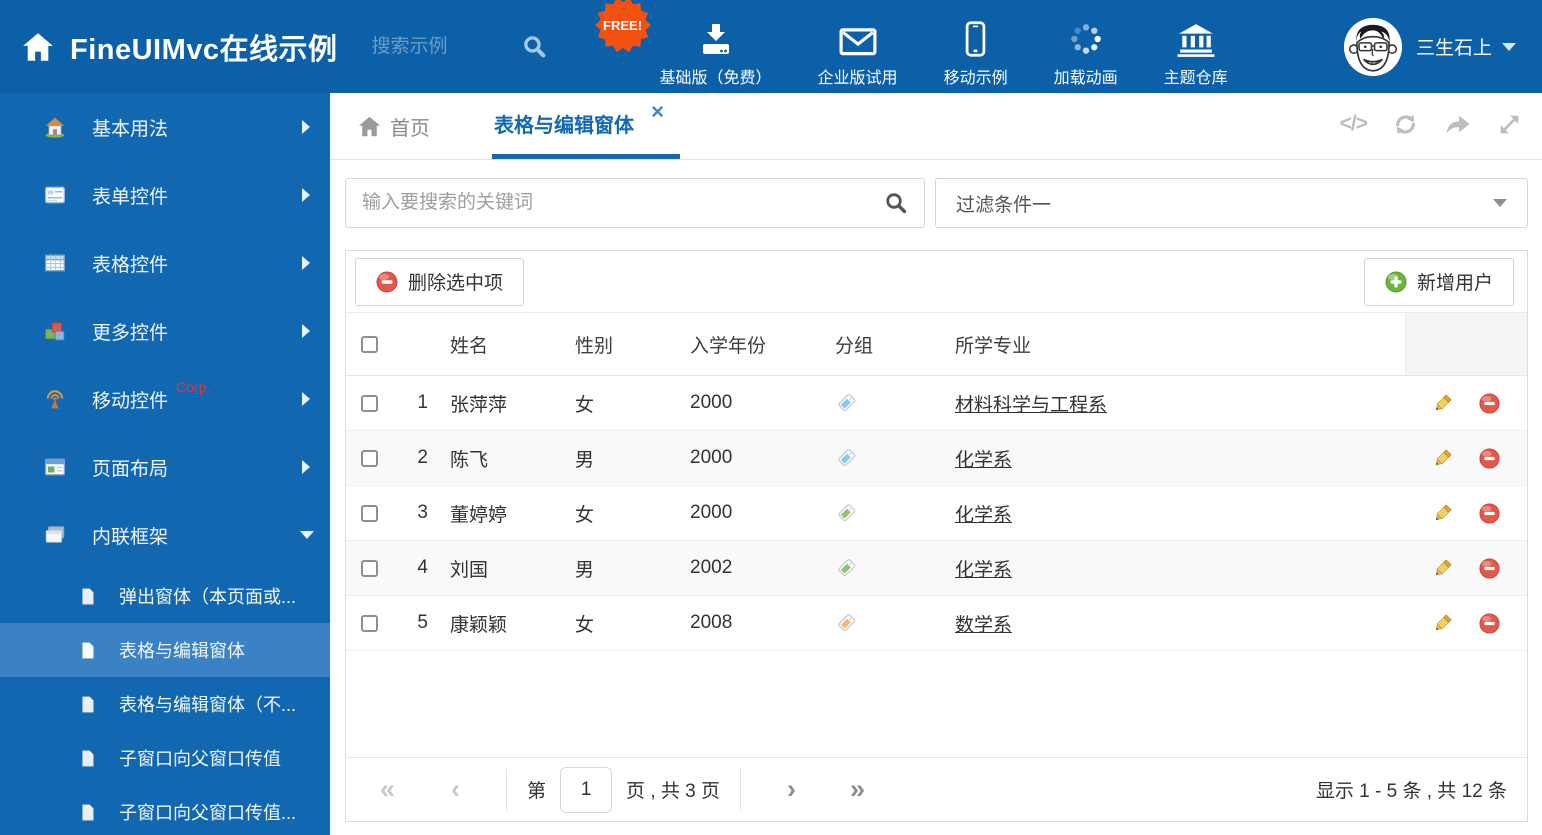  I want to click on bank-icon, so click(1196, 38).